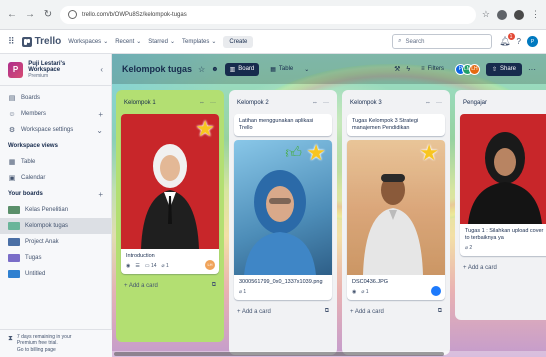 The width and height of the screenshot is (546, 357). What do you see at coordinates (354, 292) in the screenshot?
I see `watch-icon: ◉` at bounding box center [354, 292].